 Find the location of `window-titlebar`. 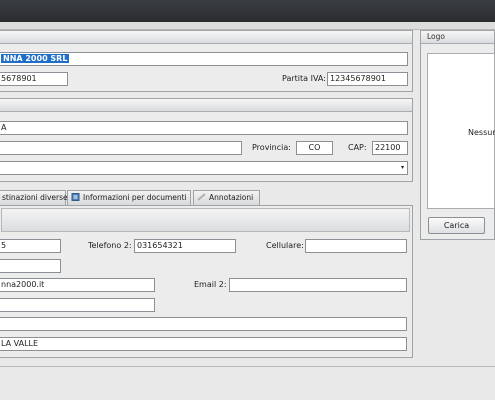

window-titlebar is located at coordinates (247, 11).